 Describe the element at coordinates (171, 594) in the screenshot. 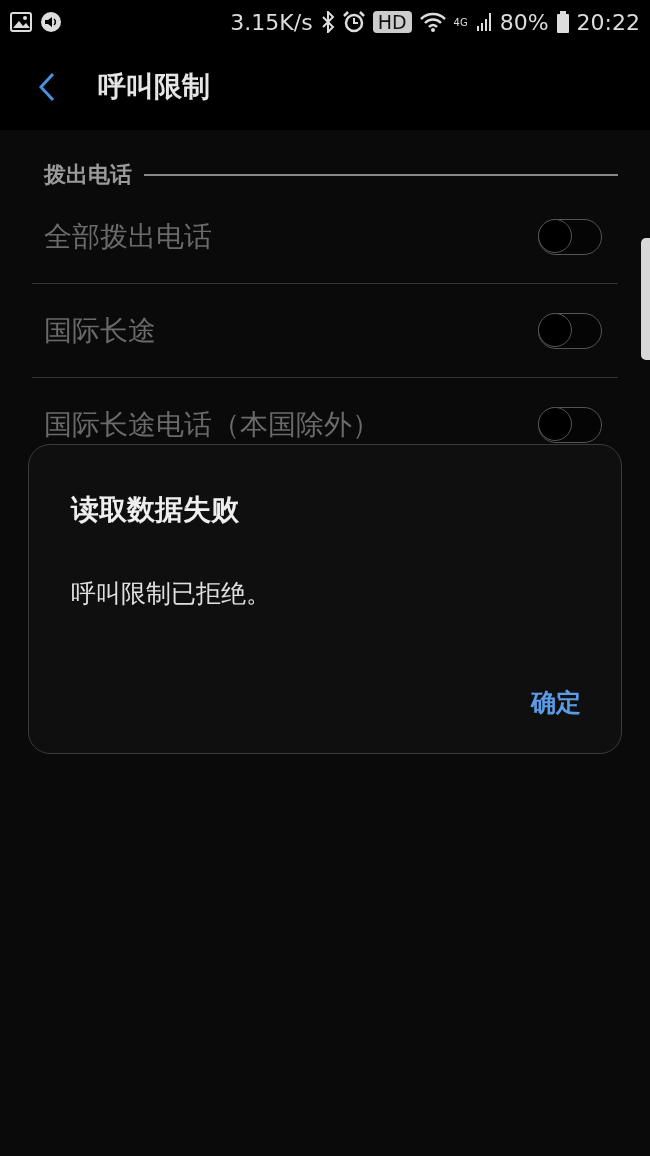

I see `dialog-message: 呼叫限制已拒绝。` at that location.